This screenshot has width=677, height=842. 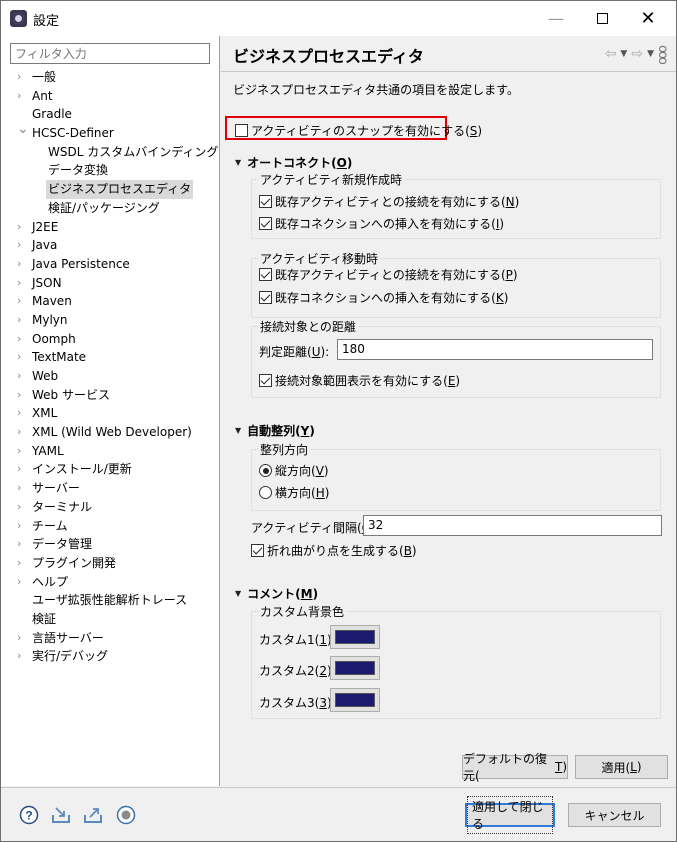 I want to click on cancel-button: キャンセル, so click(x=614, y=815).